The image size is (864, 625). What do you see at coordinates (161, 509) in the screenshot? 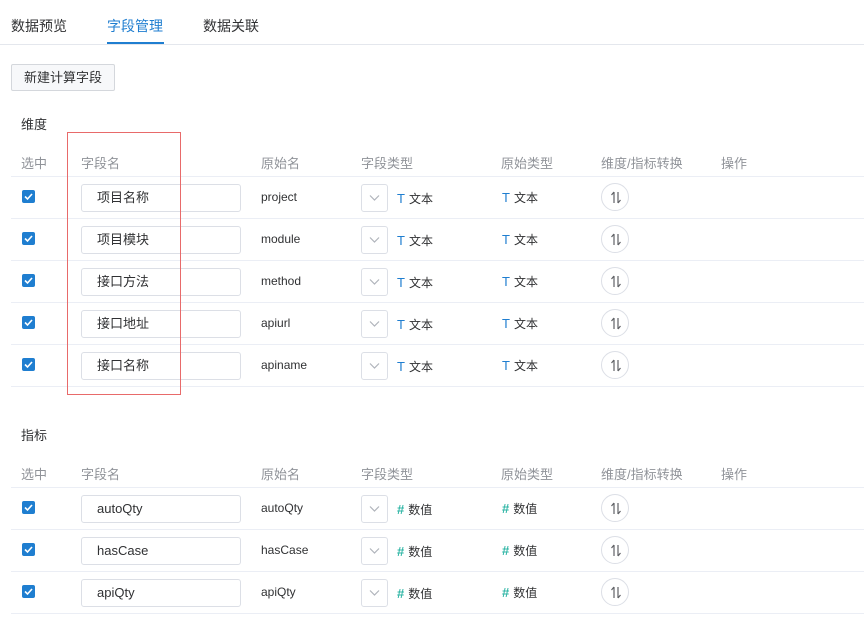
I see `field-name-input: autoQty` at bounding box center [161, 509].